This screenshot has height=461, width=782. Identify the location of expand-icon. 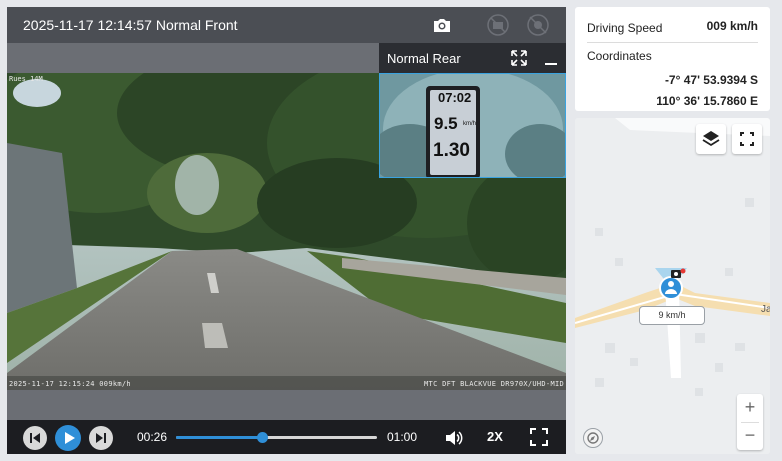
(747, 139).